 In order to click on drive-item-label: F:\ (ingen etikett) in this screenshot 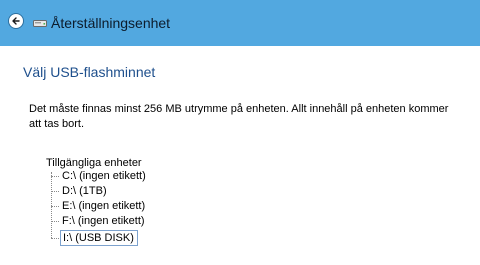, I will do `click(103, 221)`.